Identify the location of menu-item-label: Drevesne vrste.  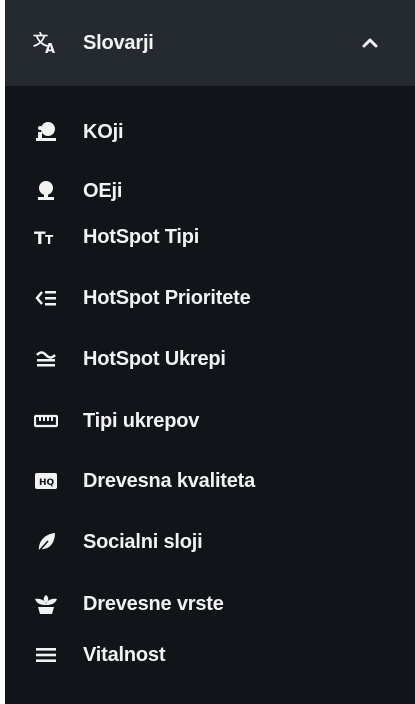
(153, 603).